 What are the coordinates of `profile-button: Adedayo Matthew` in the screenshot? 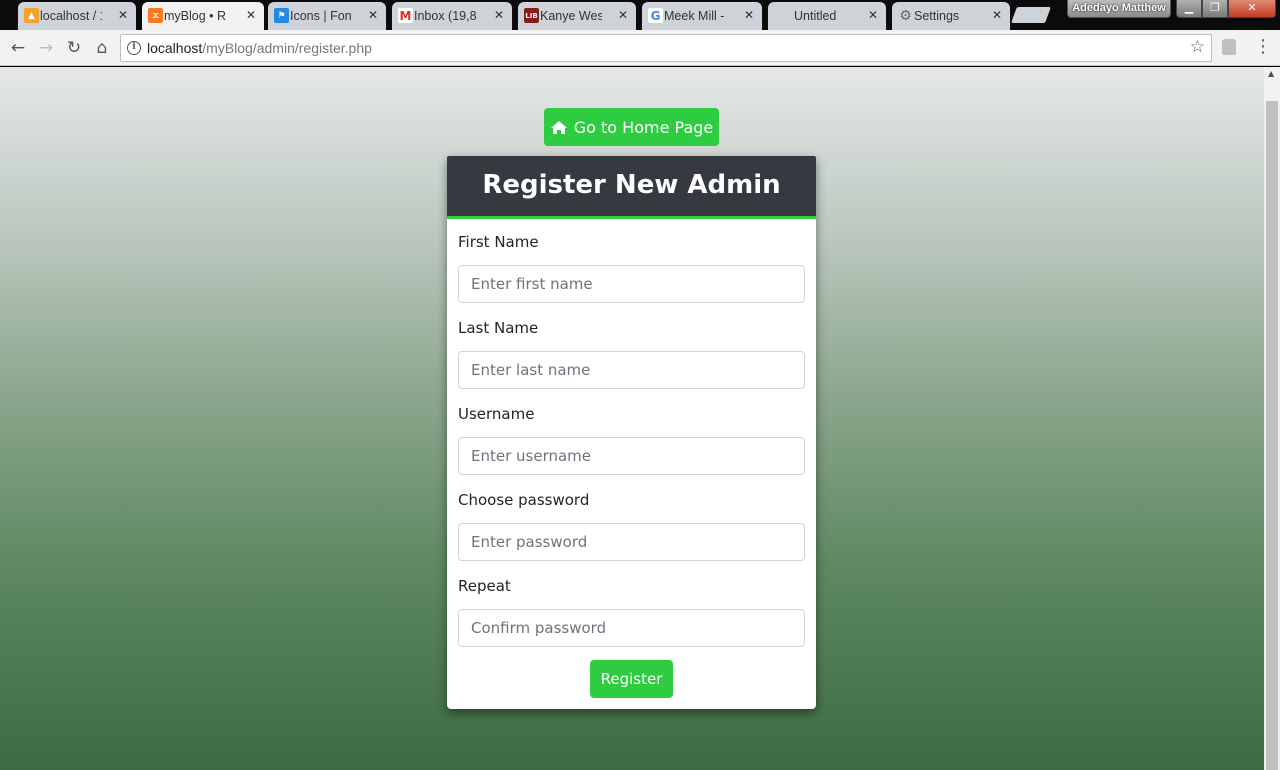 It's located at (1119, 9).